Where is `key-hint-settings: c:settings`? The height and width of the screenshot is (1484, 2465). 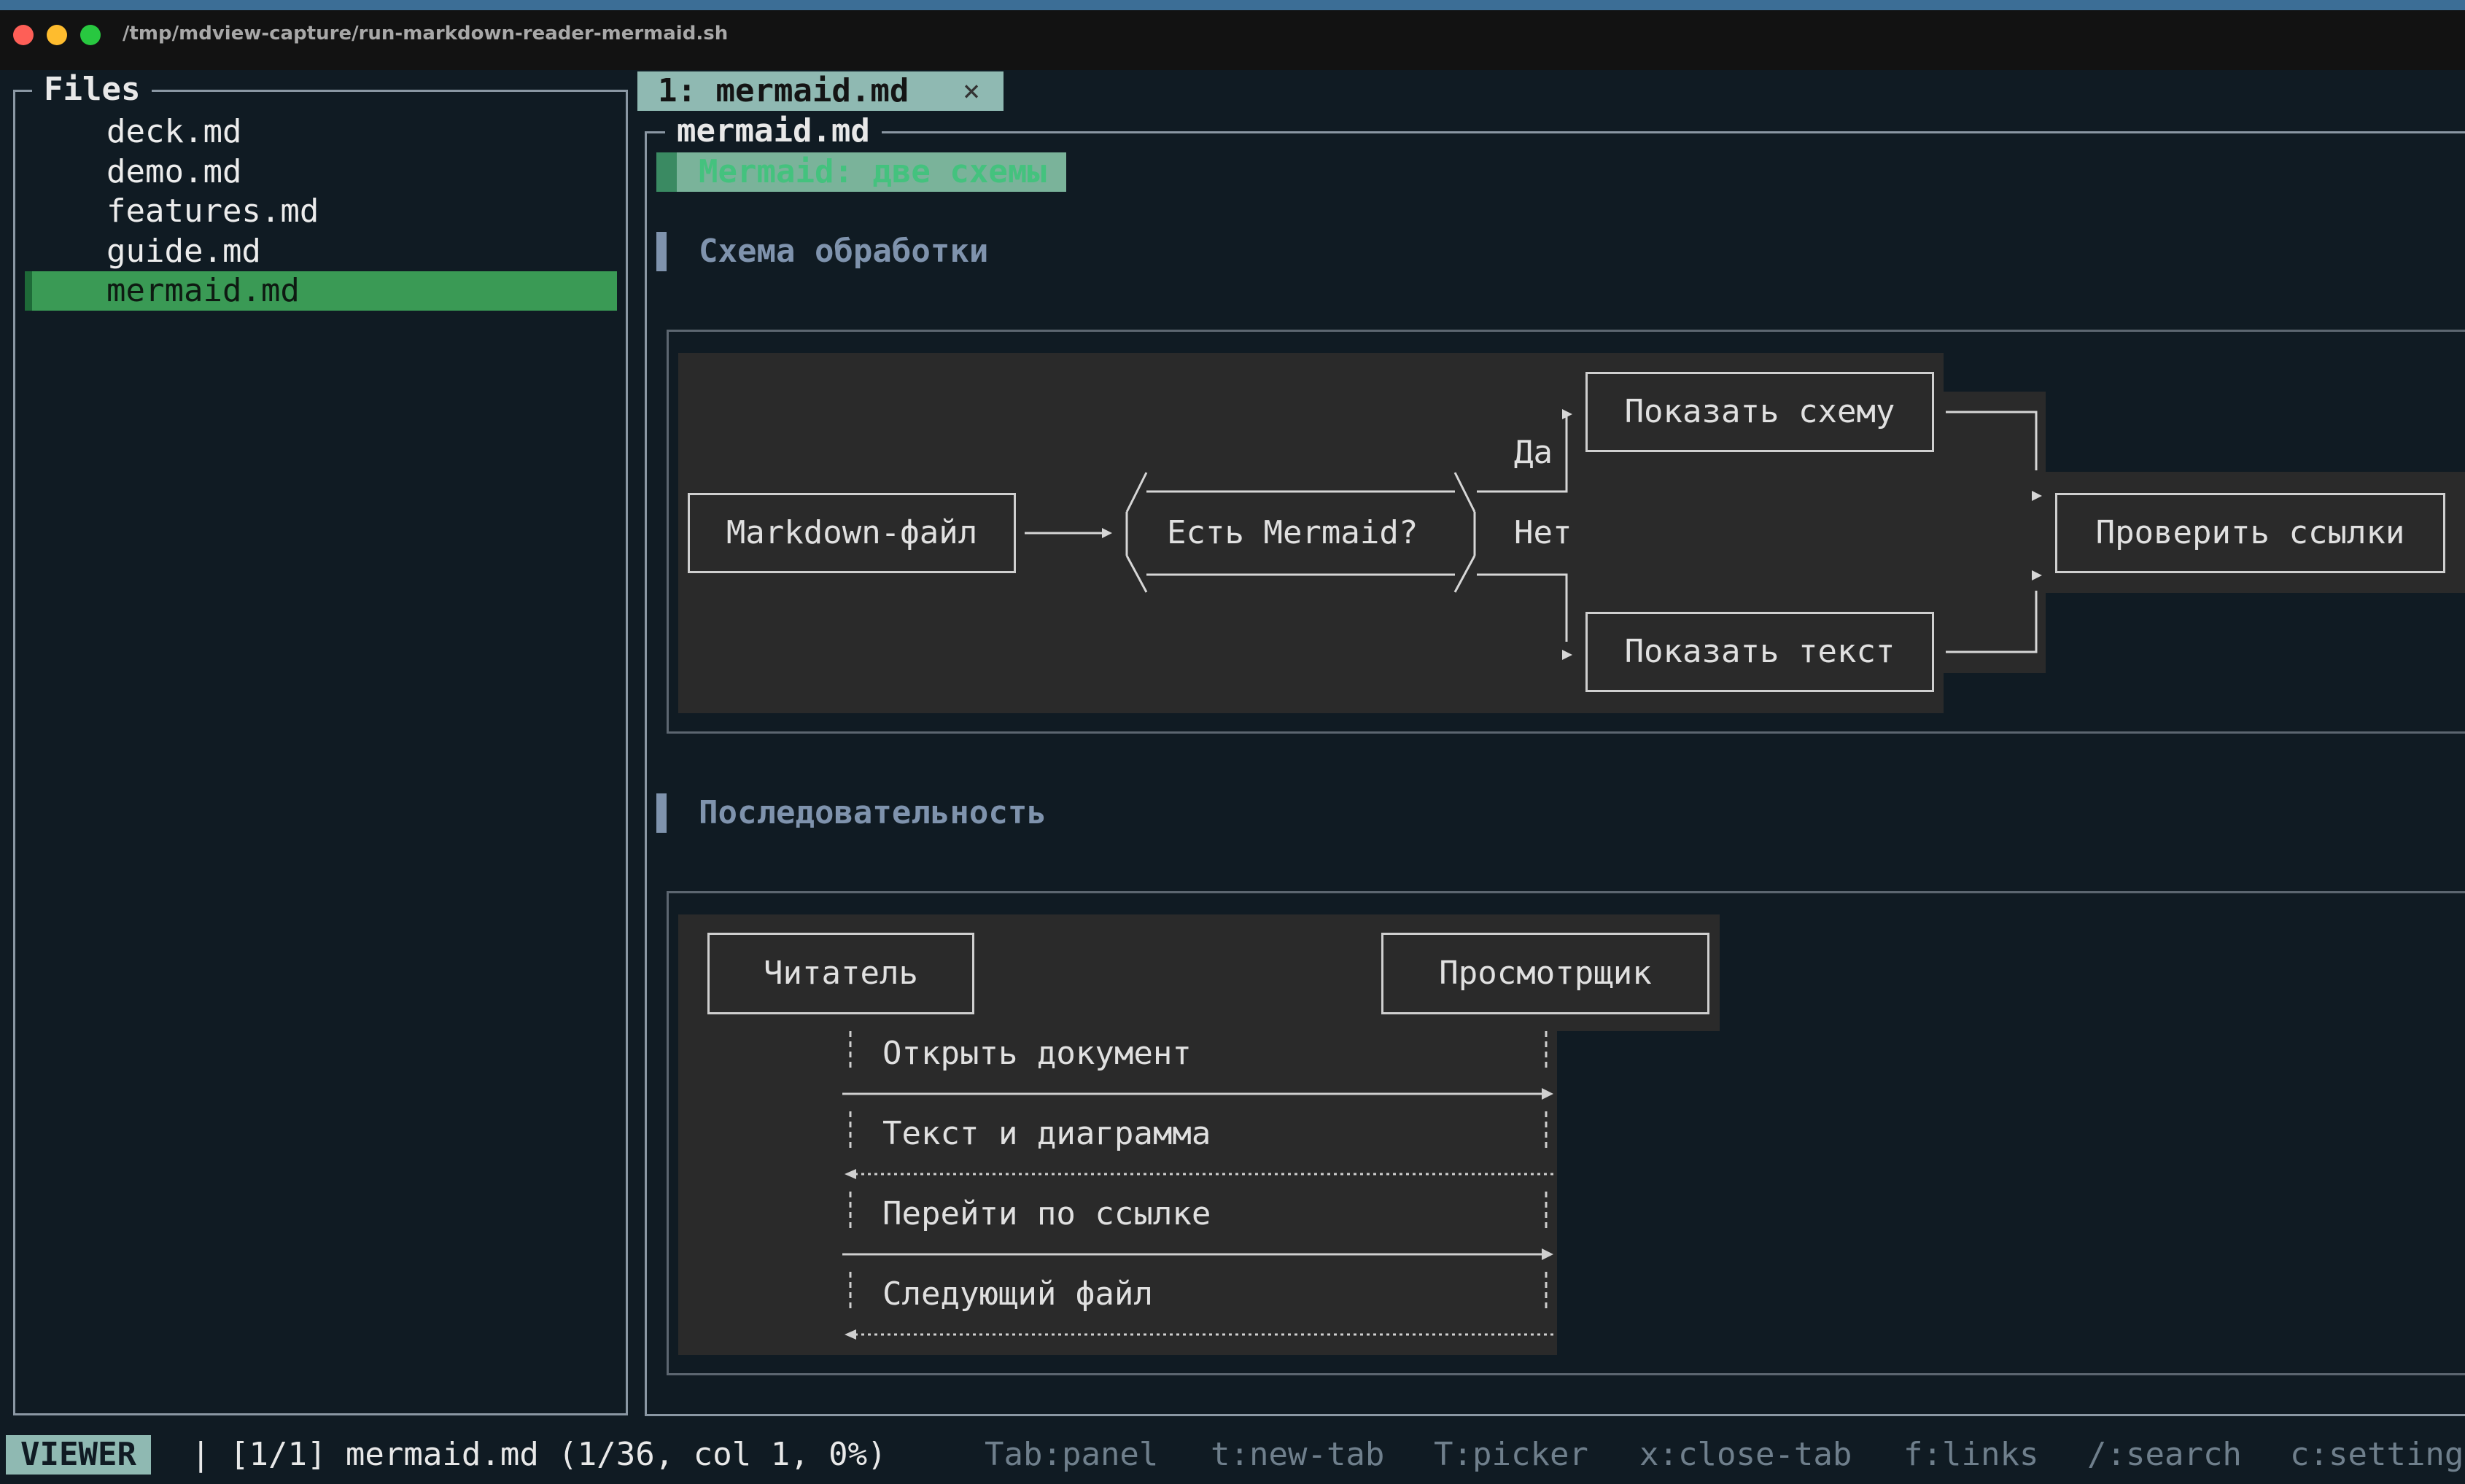 key-hint-settings: c:settings is located at coordinates (2377, 1455).